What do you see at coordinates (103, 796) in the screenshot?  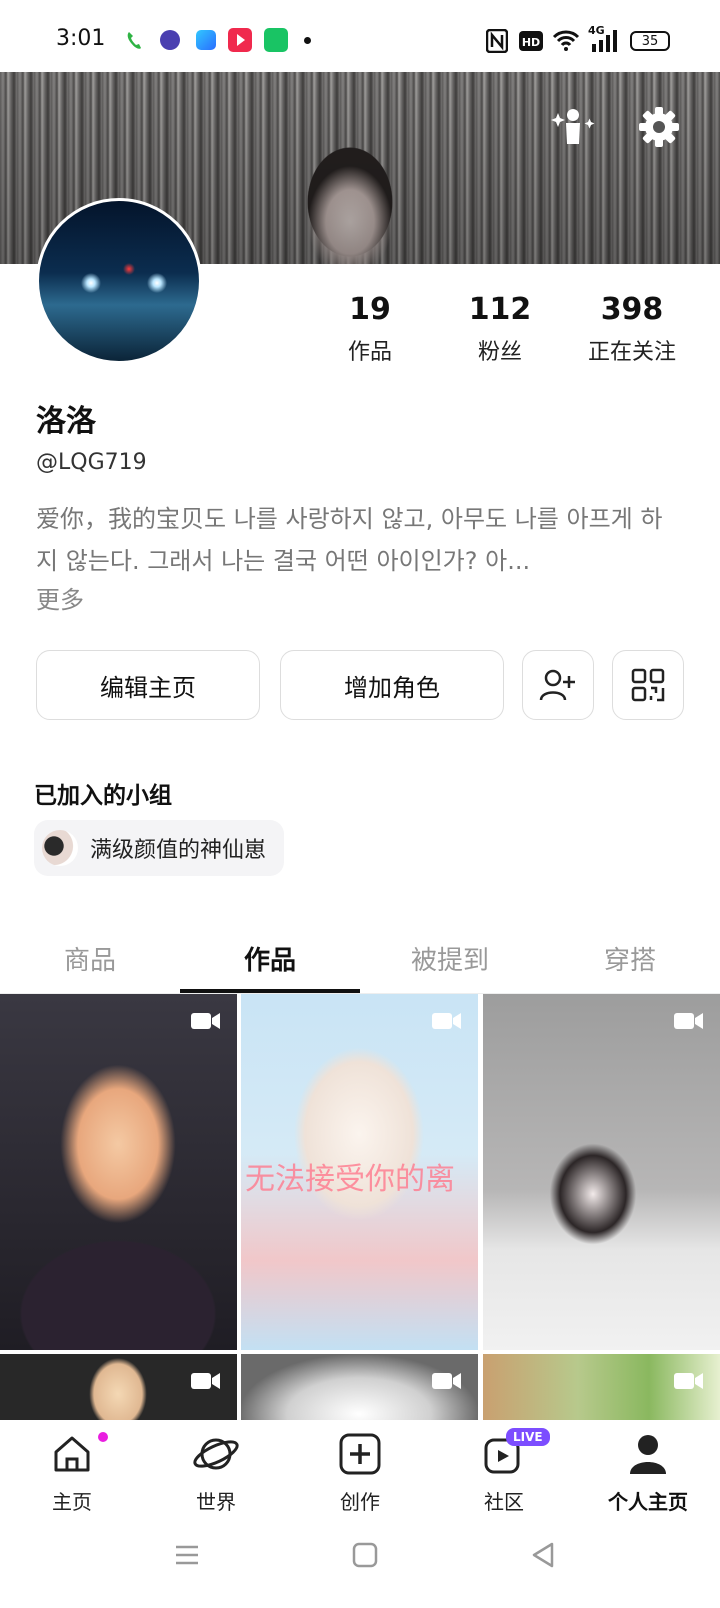 I see `joined-groups-title: 已加入的小组` at bounding box center [103, 796].